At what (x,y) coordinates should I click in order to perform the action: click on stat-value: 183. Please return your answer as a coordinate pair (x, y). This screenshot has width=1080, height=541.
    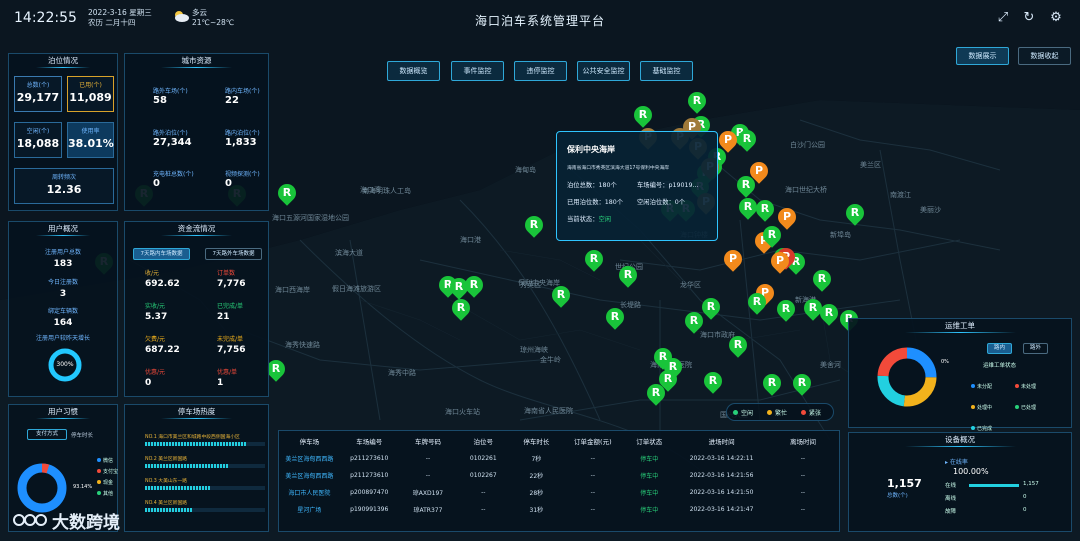
    Looking at the image, I should click on (63, 264).